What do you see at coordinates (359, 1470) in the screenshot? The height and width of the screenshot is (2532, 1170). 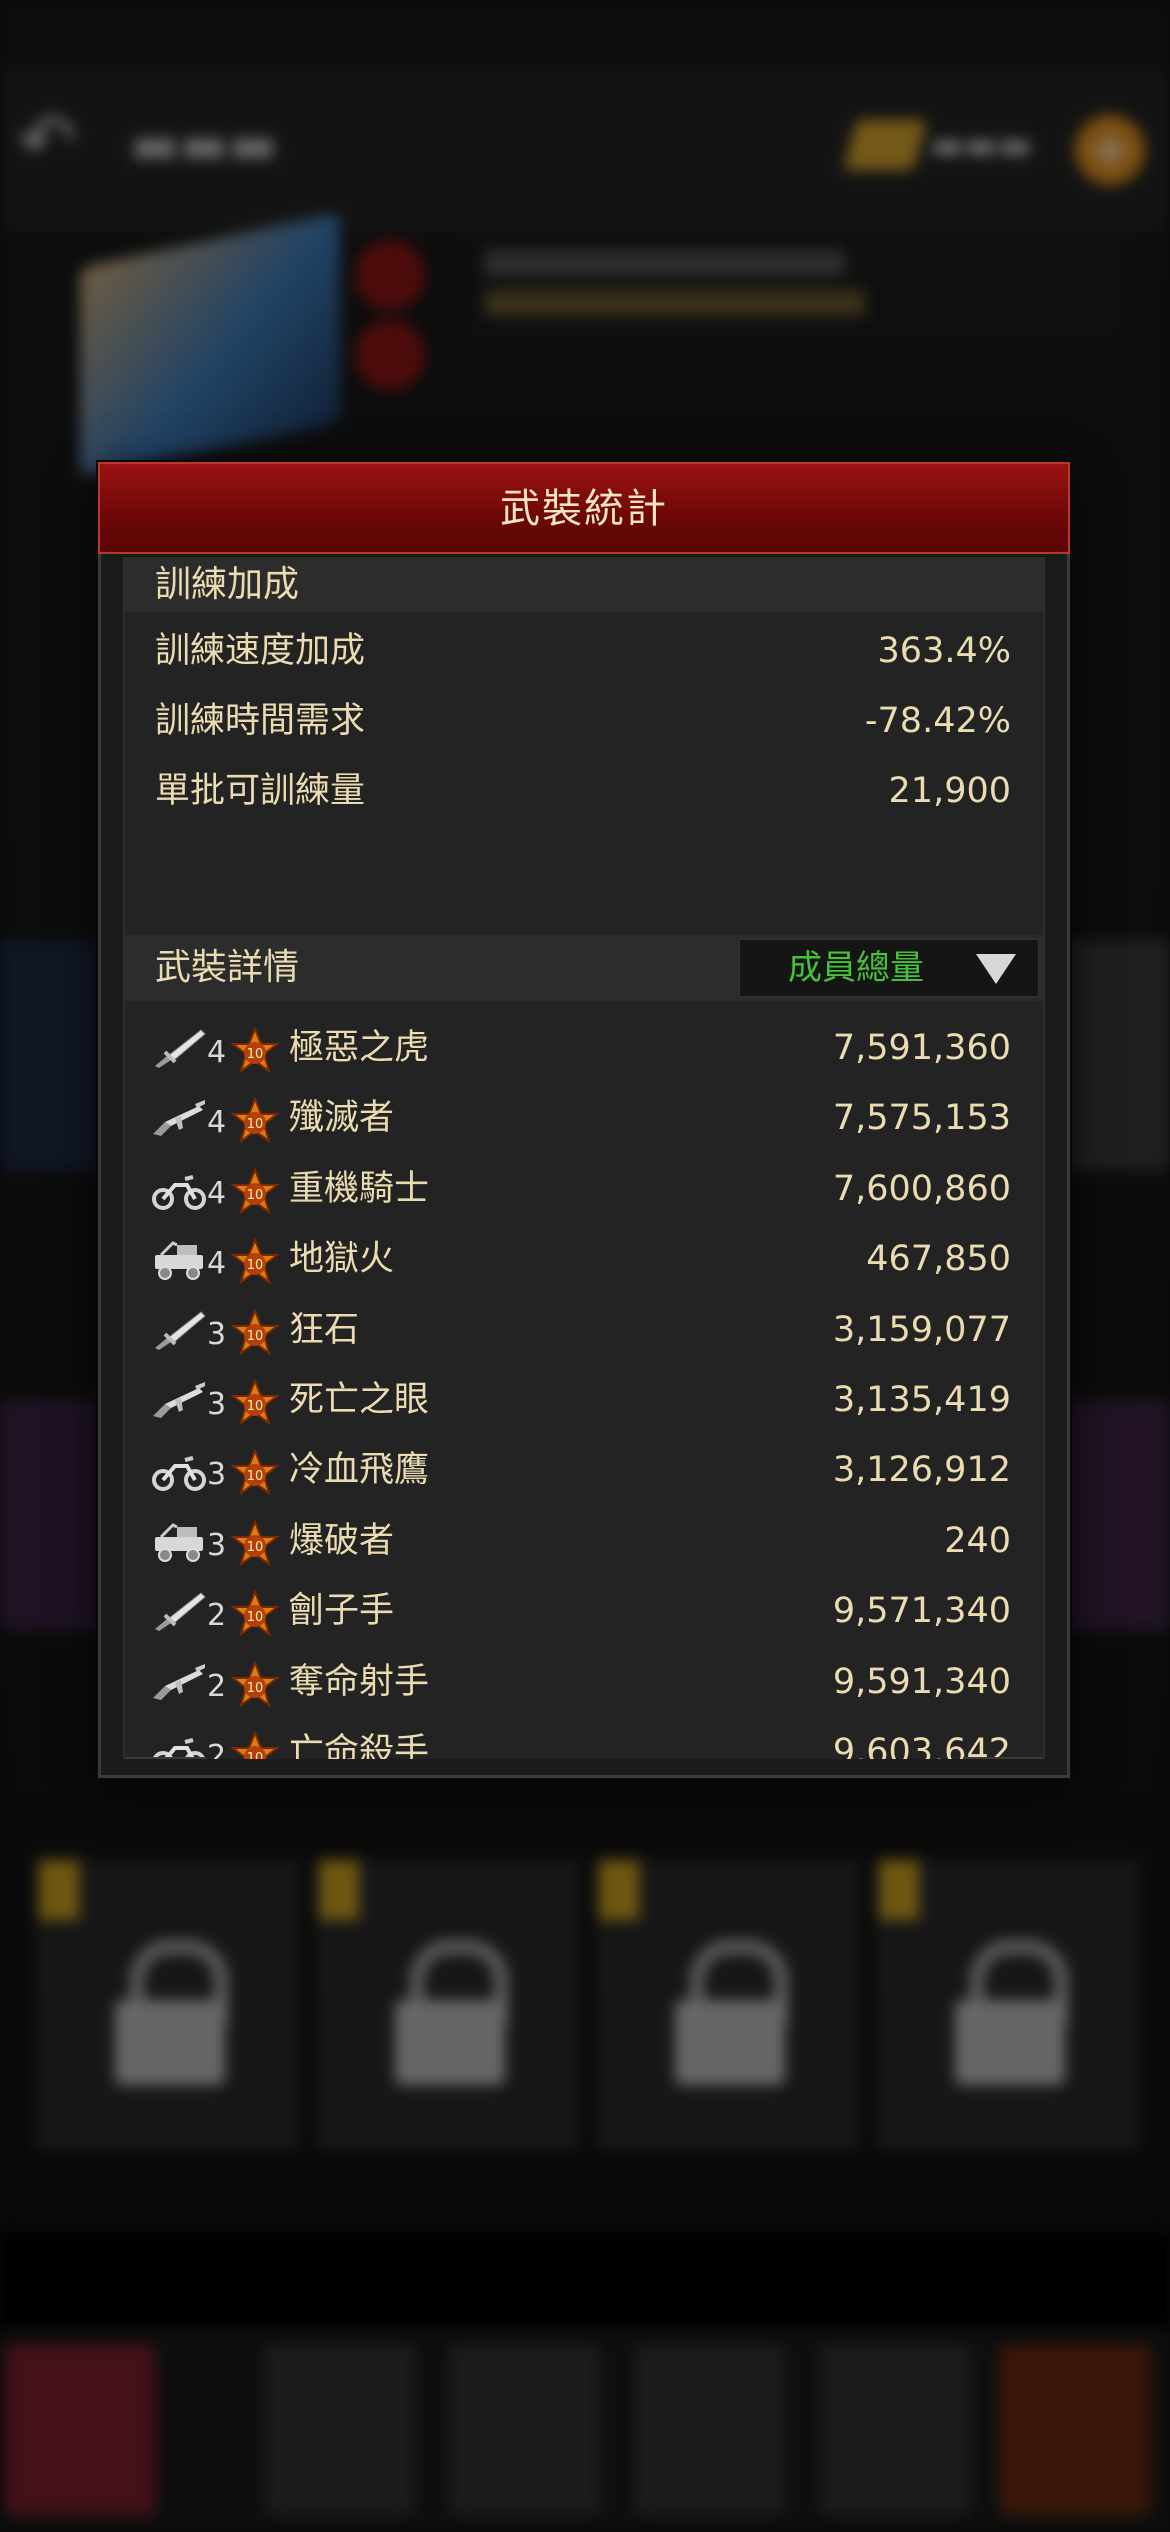 I see `unit-name: 冷血飛鷹` at bounding box center [359, 1470].